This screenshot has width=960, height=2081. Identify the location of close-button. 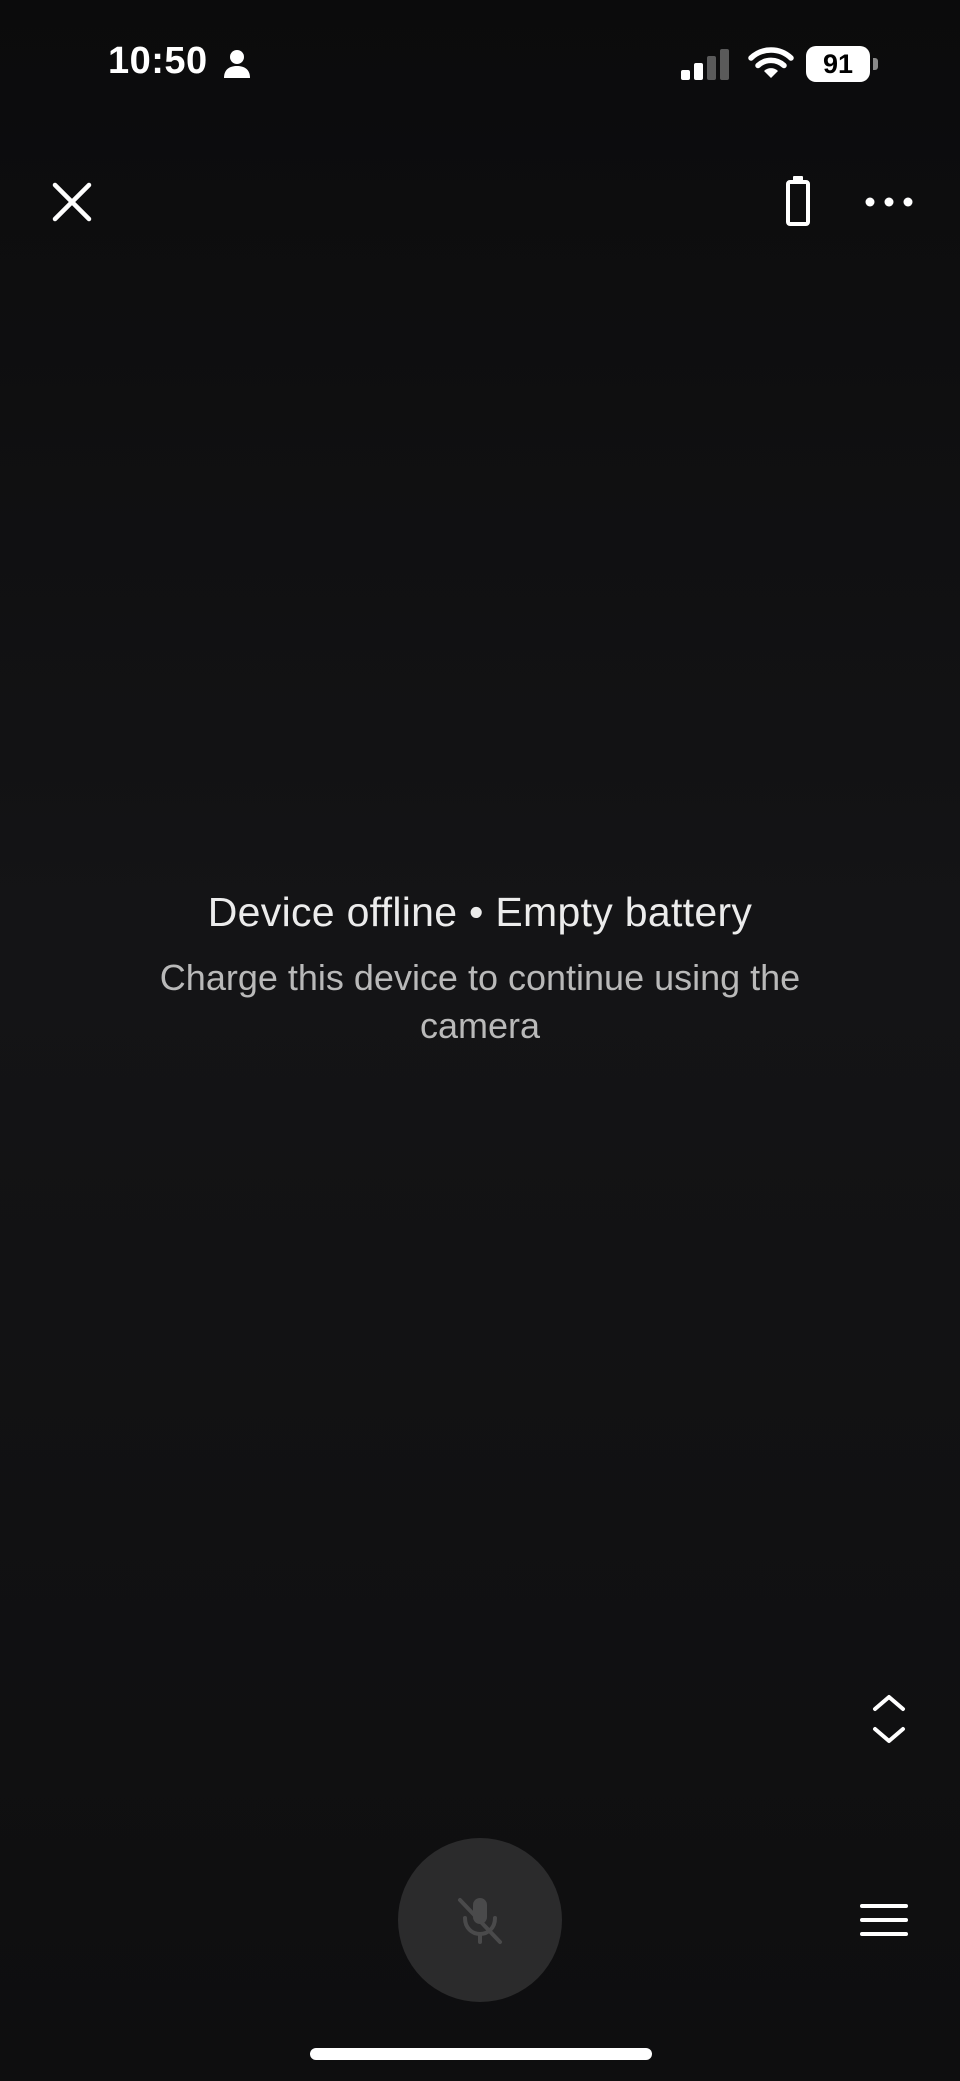
(72, 202).